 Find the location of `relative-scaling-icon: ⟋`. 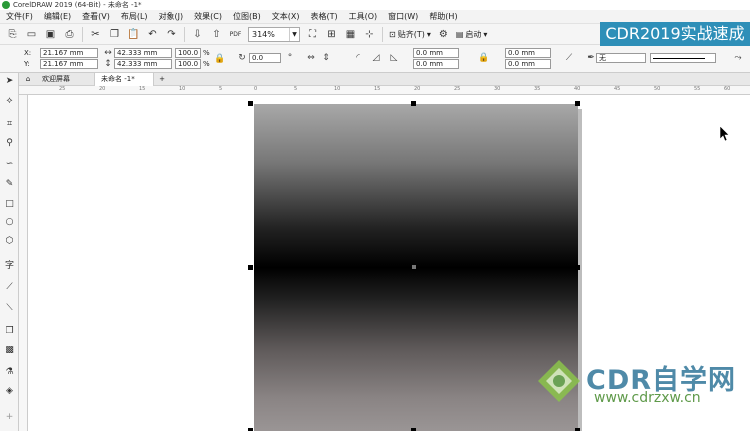

relative-scaling-icon: ⟋ is located at coordinates (569, 58).